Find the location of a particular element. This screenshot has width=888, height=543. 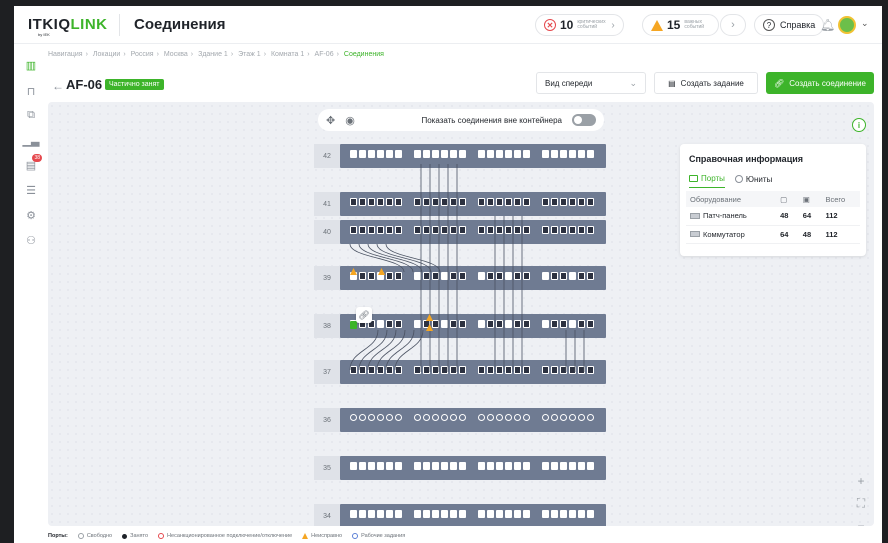

port-icon is located at coordinates (693, 178).